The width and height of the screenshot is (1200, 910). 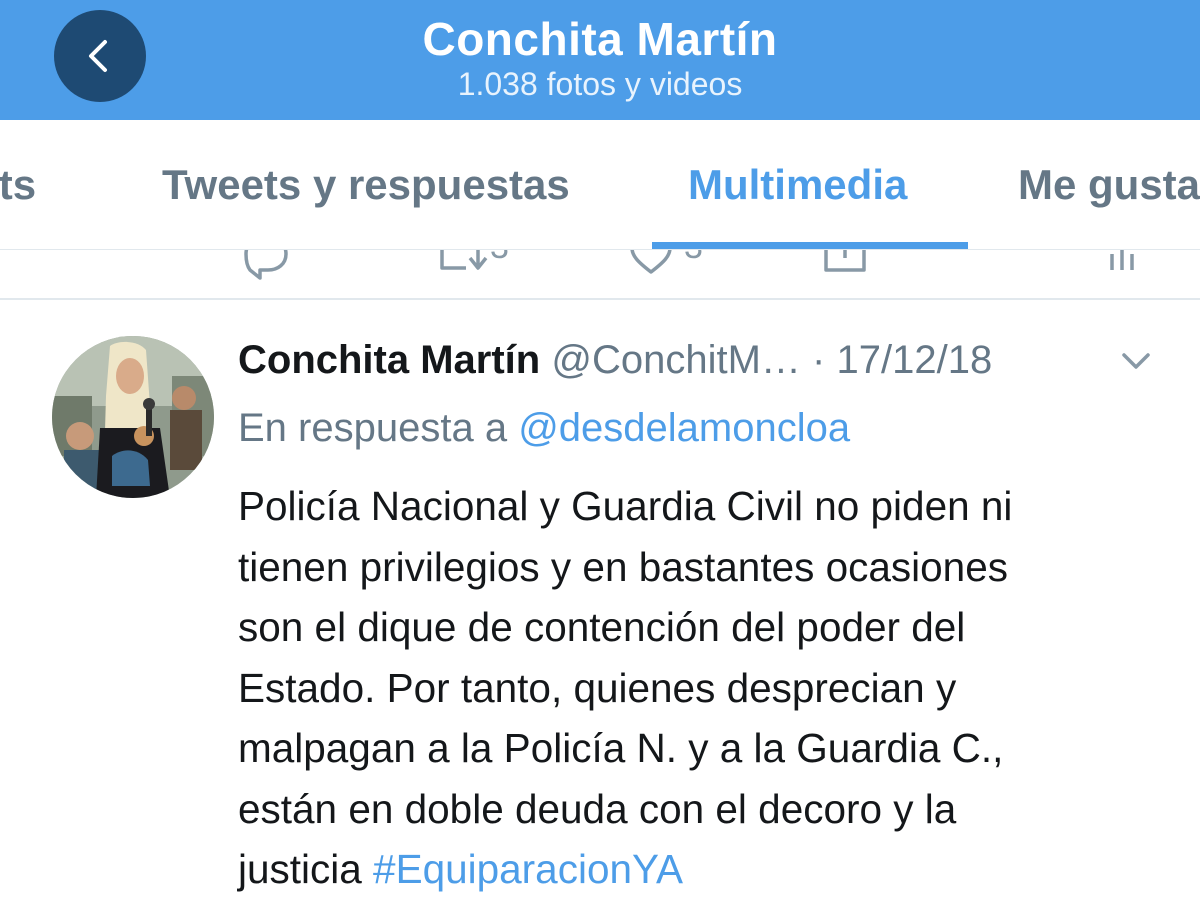 I want to click on share-icon, so click(x=845, y=272).